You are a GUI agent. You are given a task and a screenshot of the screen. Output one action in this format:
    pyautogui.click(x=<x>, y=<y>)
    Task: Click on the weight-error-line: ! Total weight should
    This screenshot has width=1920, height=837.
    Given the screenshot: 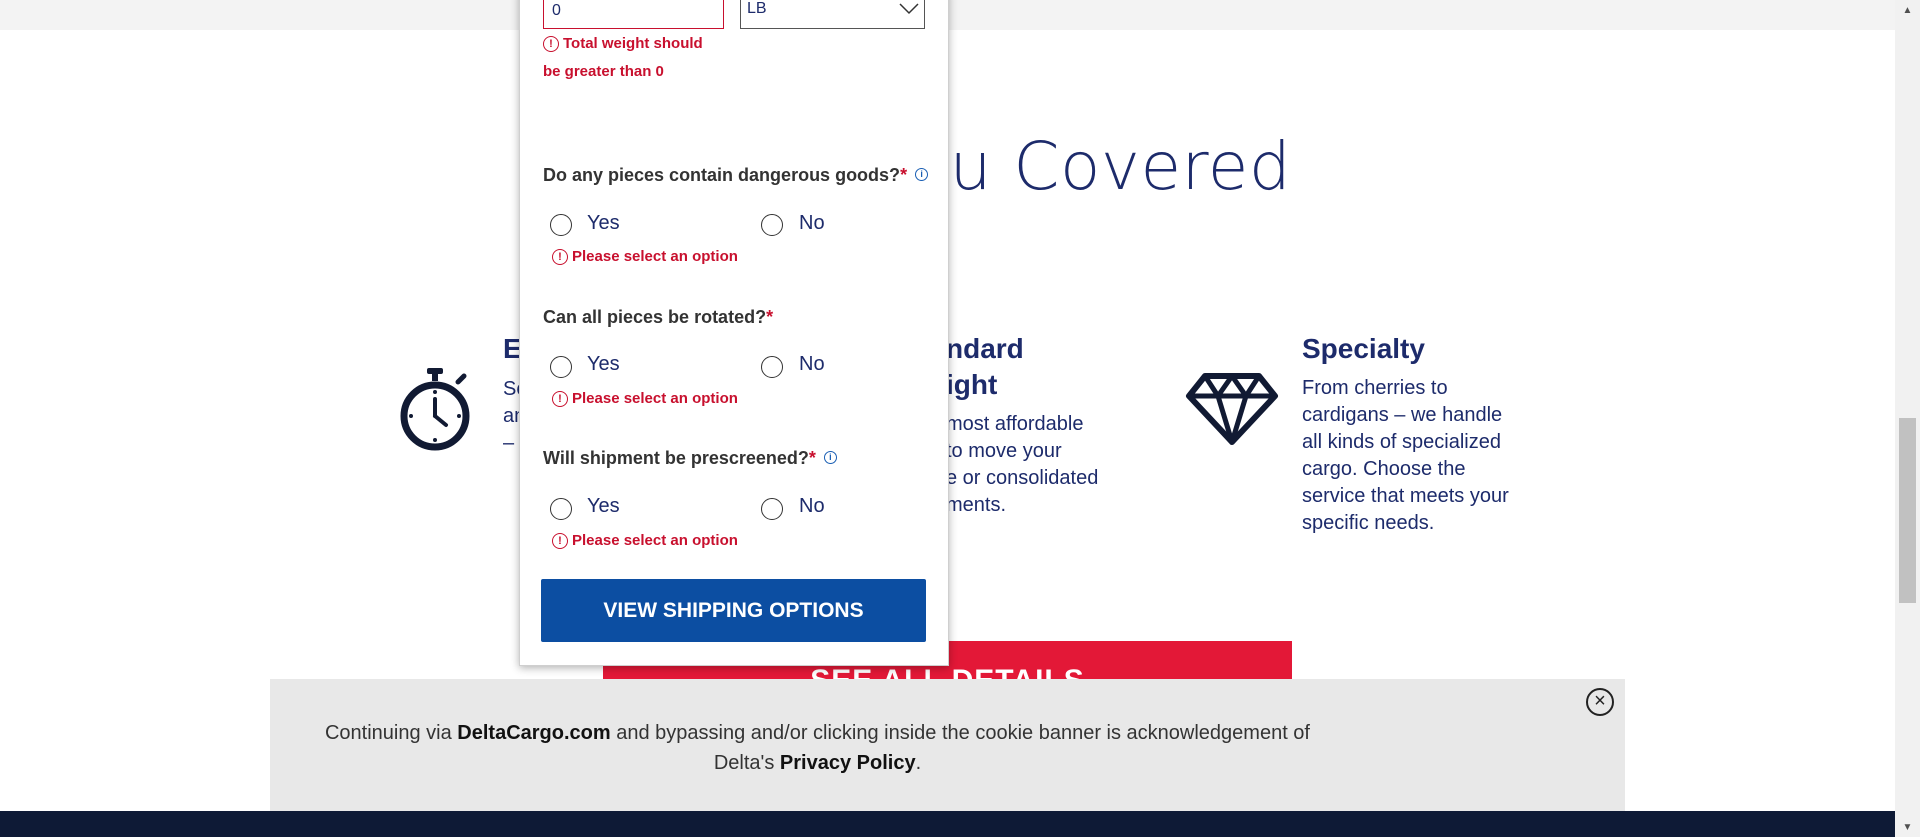 What is the action you would take?
    pyautogui.click(x=623, y=44)
    